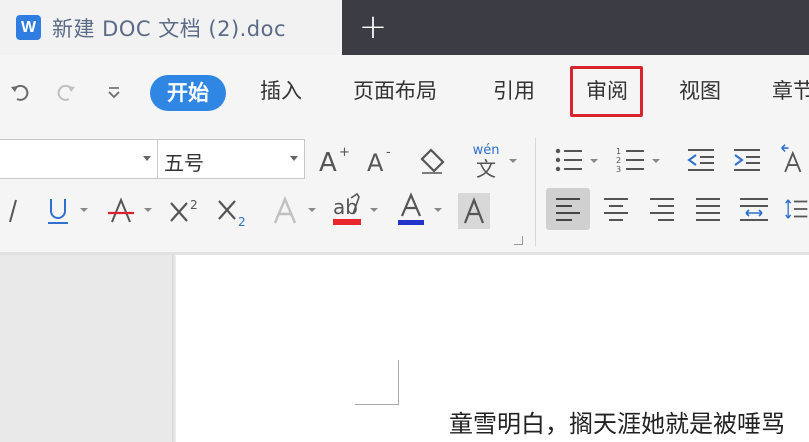  What do you see at coordinates (662, 209) in the screenshot?
I see `align-right-icon` at bounding box center [662, 209].